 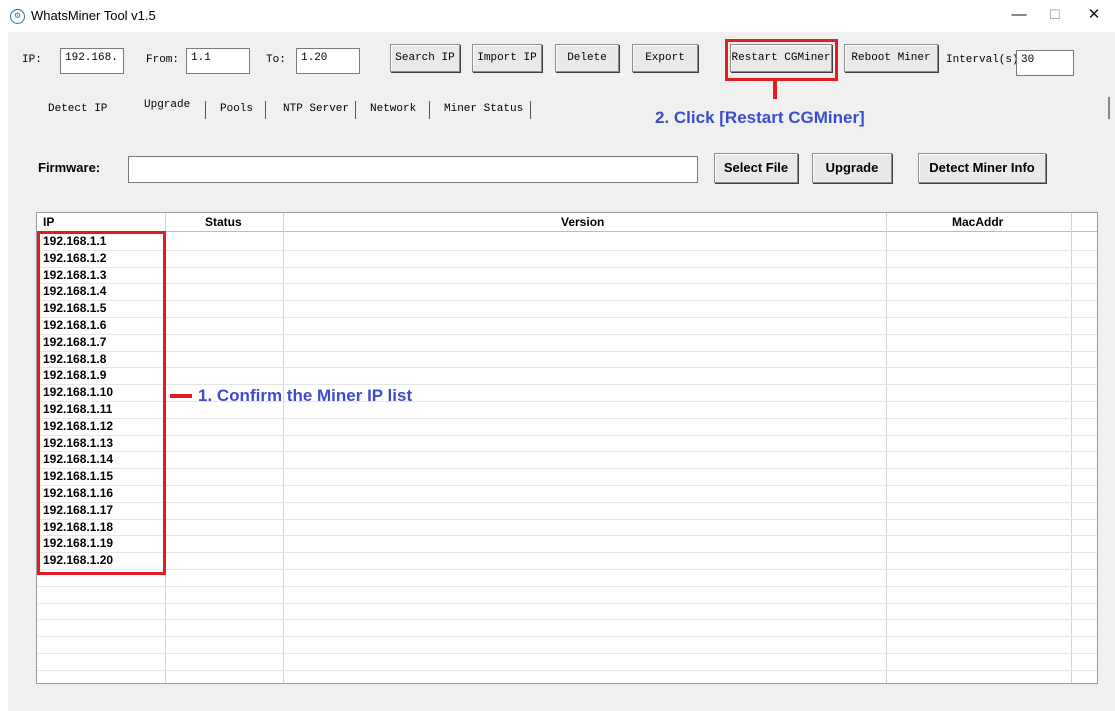 What do you see at coordinates (181, 396) in the screenshot?
I see `ip-list-connector` at bounding box center [181, 396].